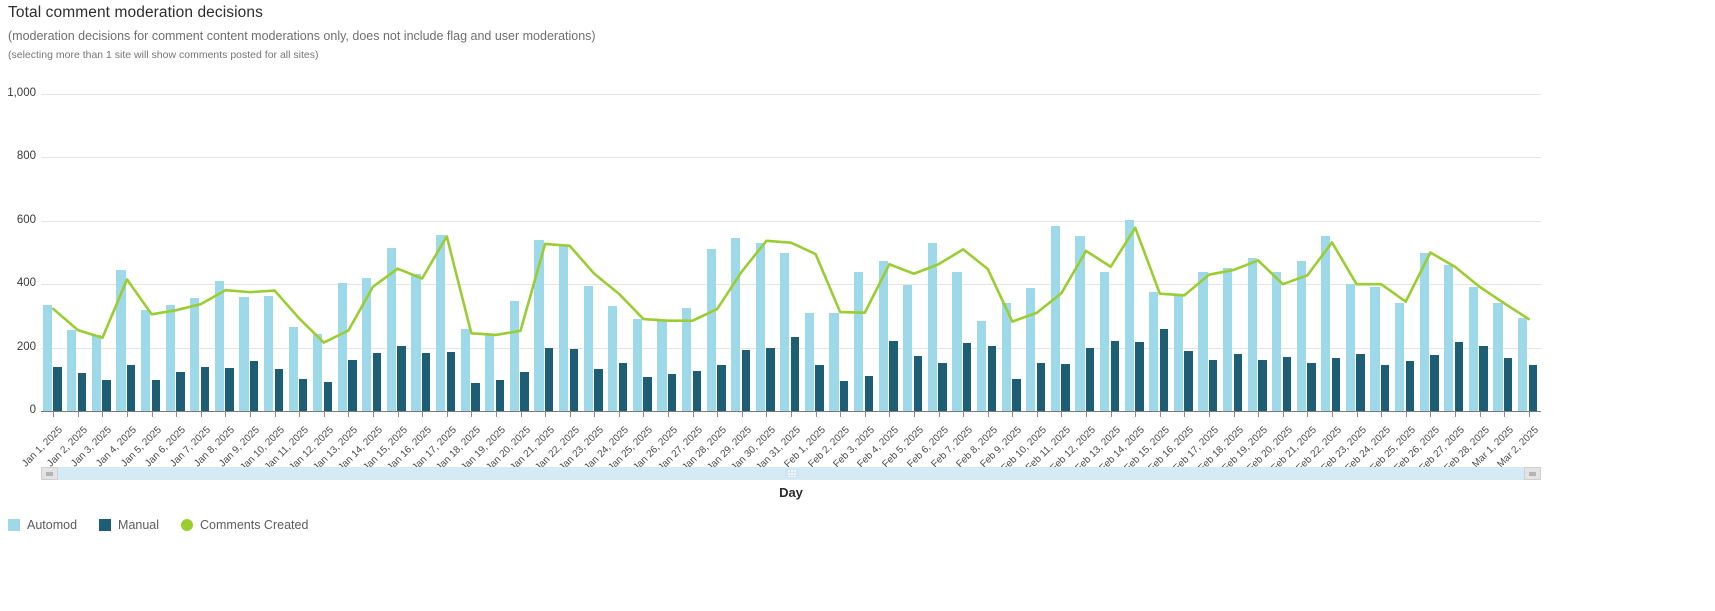 The width and height of the screenshot is (1715, 611). I want to click on scroll-right-button, so click(1532, 473).